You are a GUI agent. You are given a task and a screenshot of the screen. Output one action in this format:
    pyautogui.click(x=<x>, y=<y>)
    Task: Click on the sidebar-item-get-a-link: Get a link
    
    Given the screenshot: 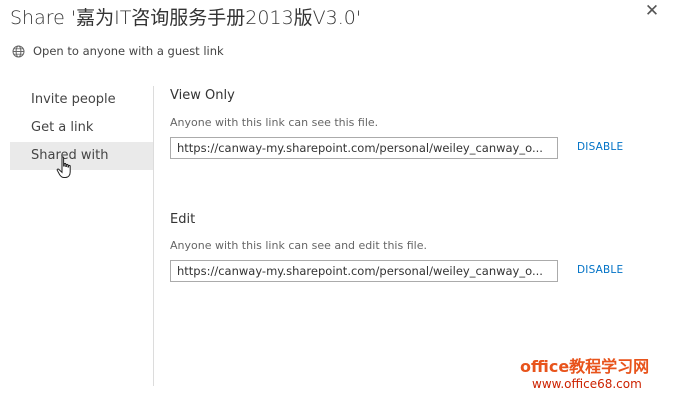 What is the action you would take?
    pyautogui.click(x=81, y=128)
    